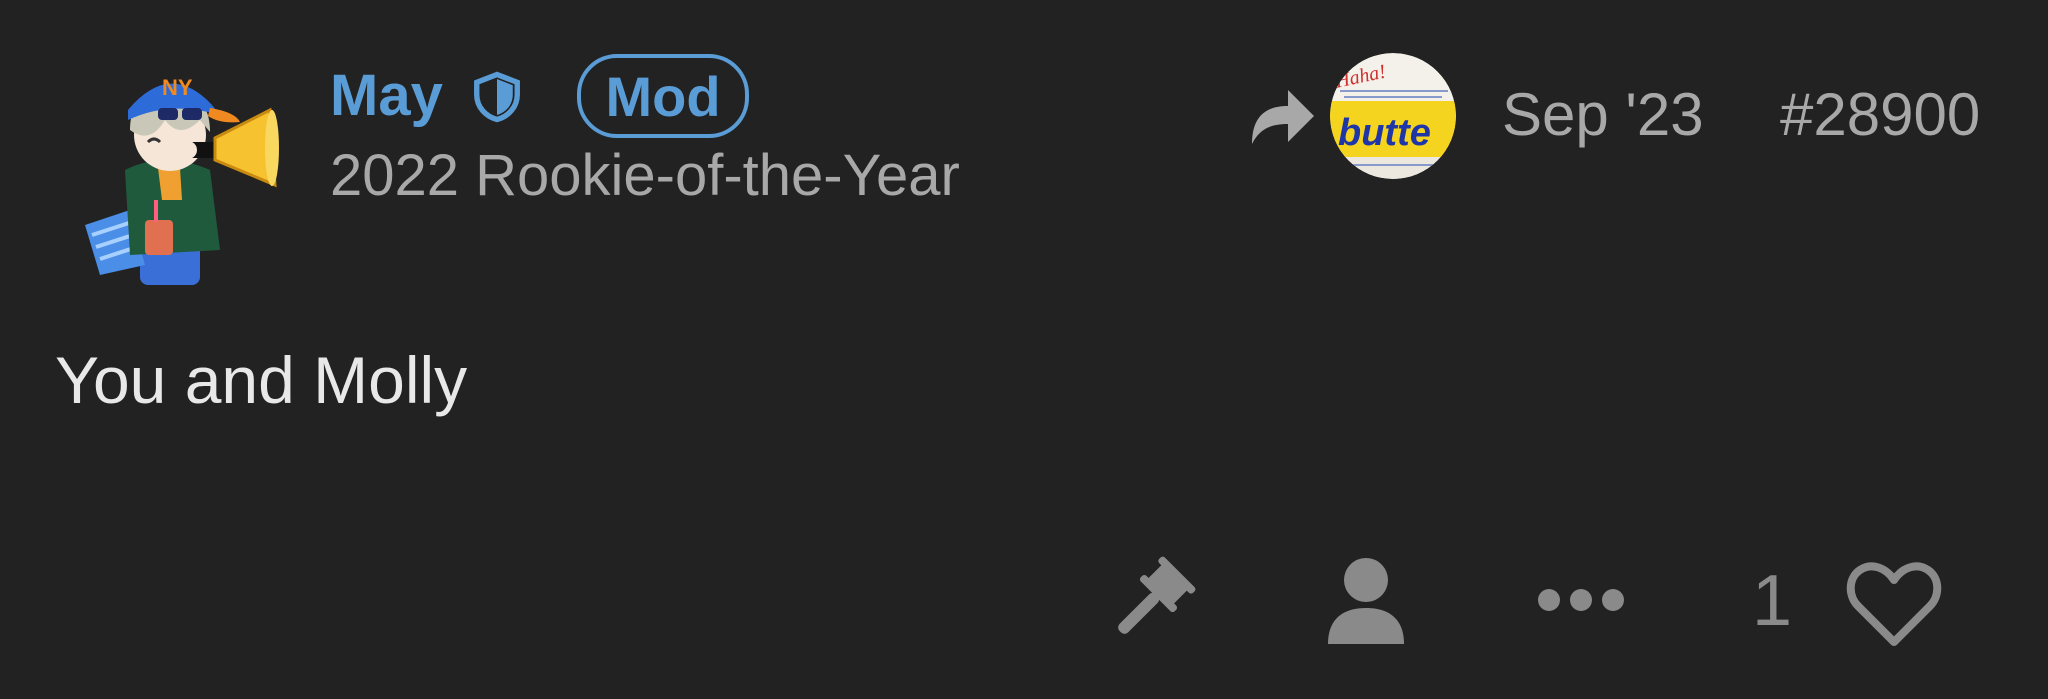  What do you see at coordinates (1581, 600) in the screenshot?
I see `ellipsis-icon` at bounding box center [1581, 600].